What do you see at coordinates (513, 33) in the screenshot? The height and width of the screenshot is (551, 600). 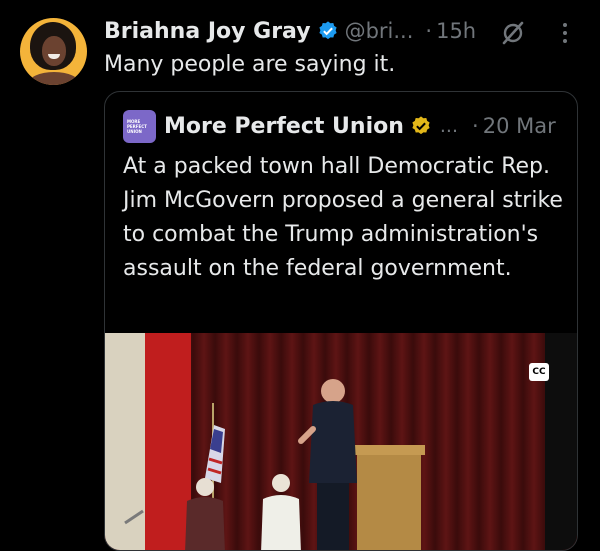 I see `grok-icon` at bounding box center [513, 33].